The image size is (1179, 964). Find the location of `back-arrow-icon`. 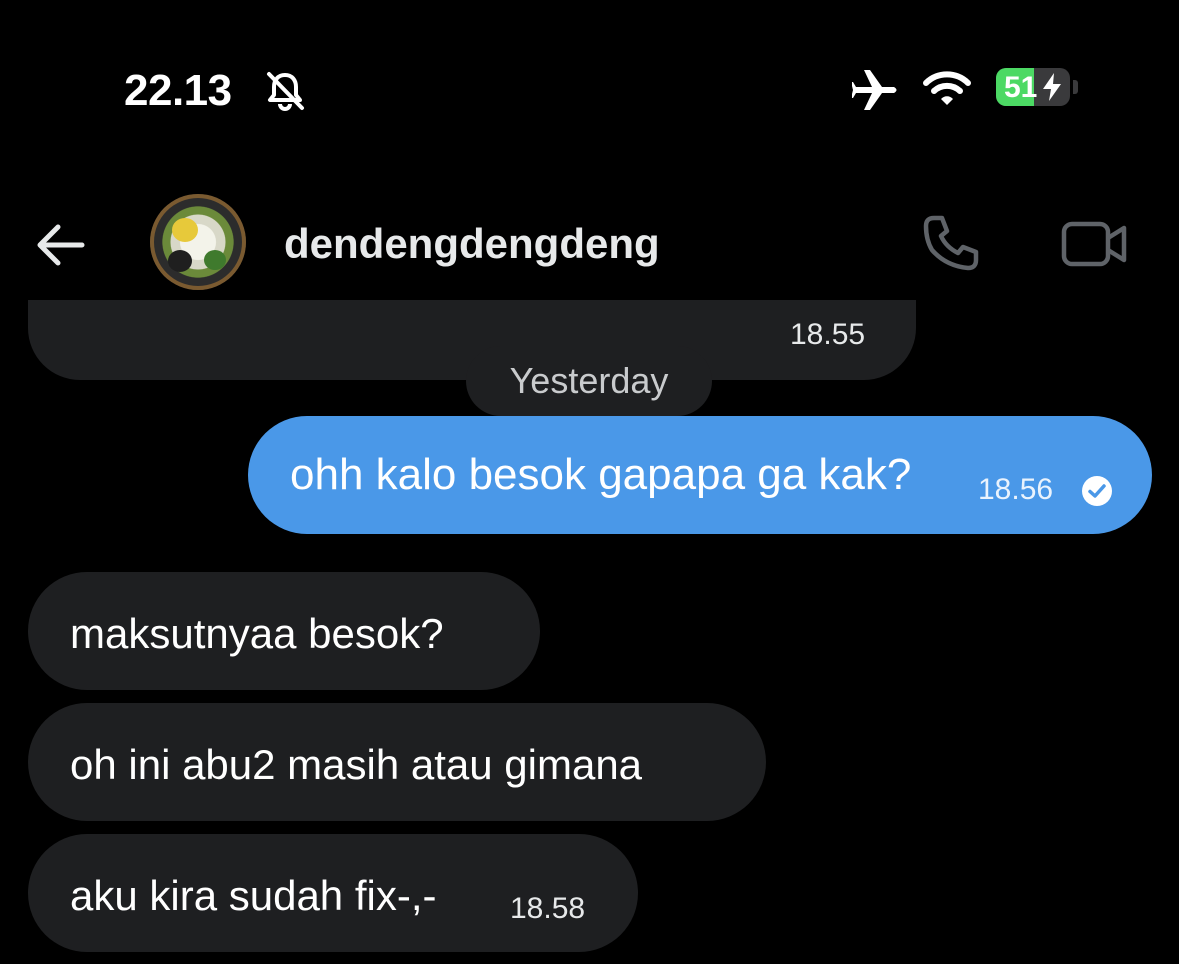

back-arrow-icon is located at coordinates (60, 245).